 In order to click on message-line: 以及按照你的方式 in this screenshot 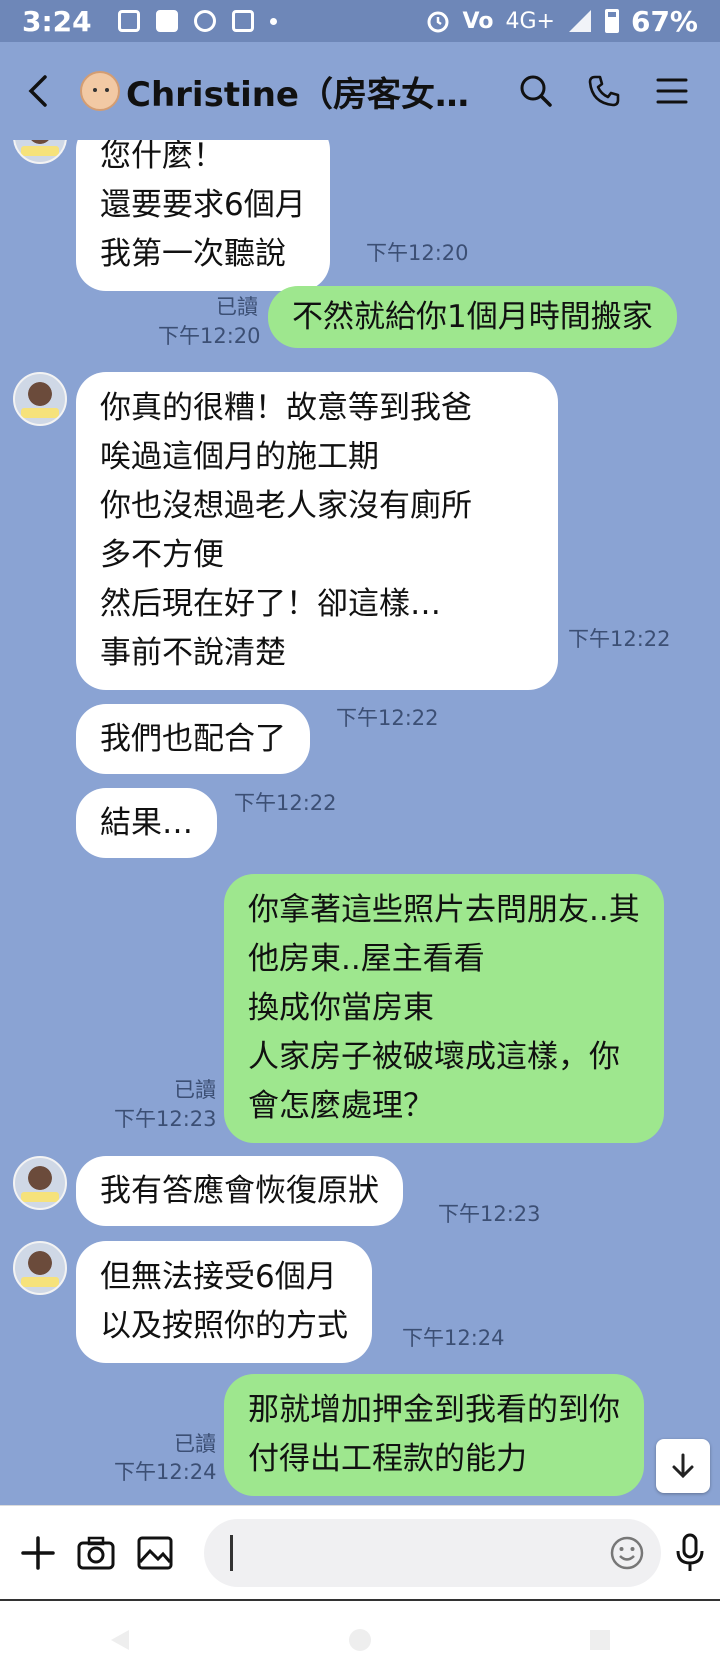, I will do `click(224, 1326)`.